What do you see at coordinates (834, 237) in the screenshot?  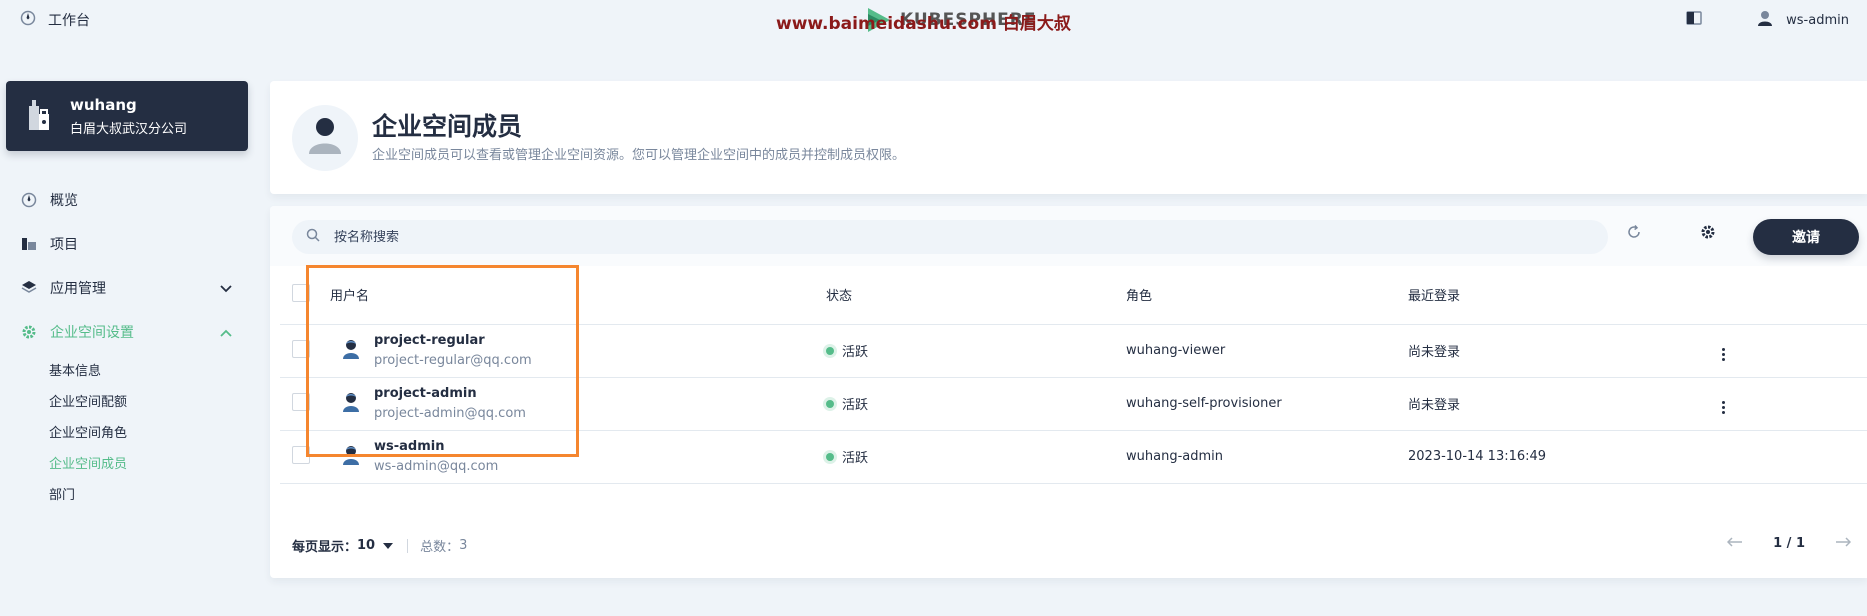 I see `search-input` at bounding box center [834, 237].